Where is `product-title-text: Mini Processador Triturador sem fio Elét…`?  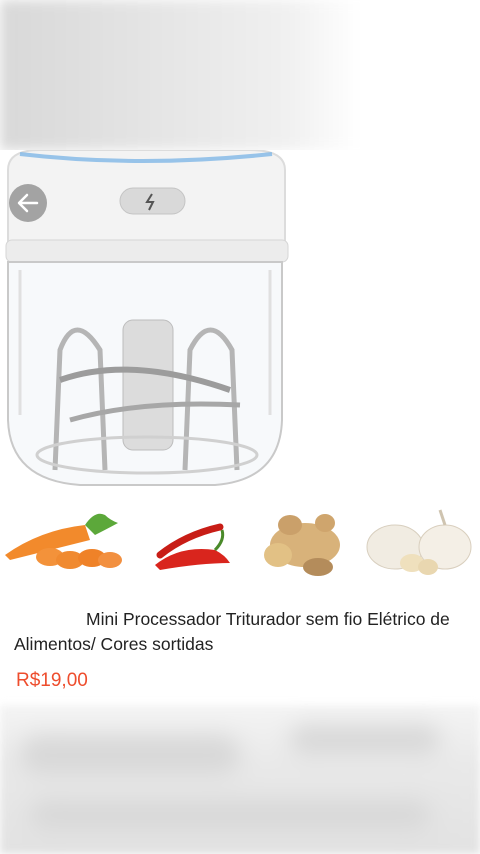 product-title-text: Mini Processador Triturador sem fio Elét… is located at coordinates (232, 631).